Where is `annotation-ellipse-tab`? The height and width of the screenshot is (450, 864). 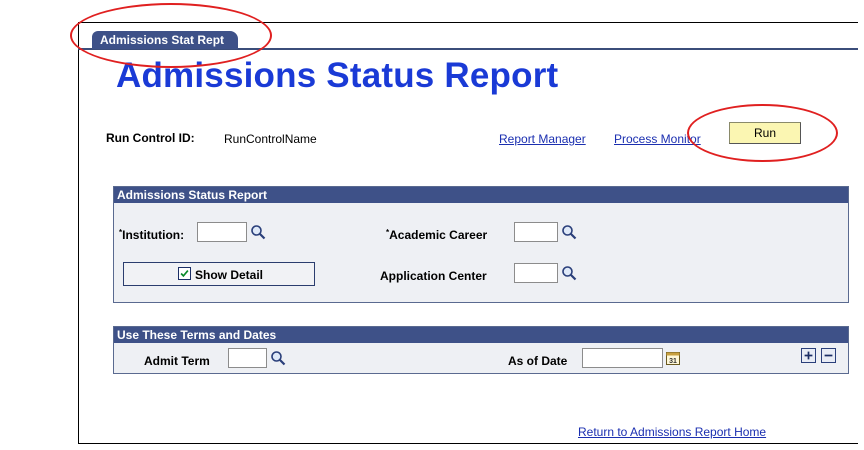 annotation-ellipse-tab is located at coordinates (171, 35).